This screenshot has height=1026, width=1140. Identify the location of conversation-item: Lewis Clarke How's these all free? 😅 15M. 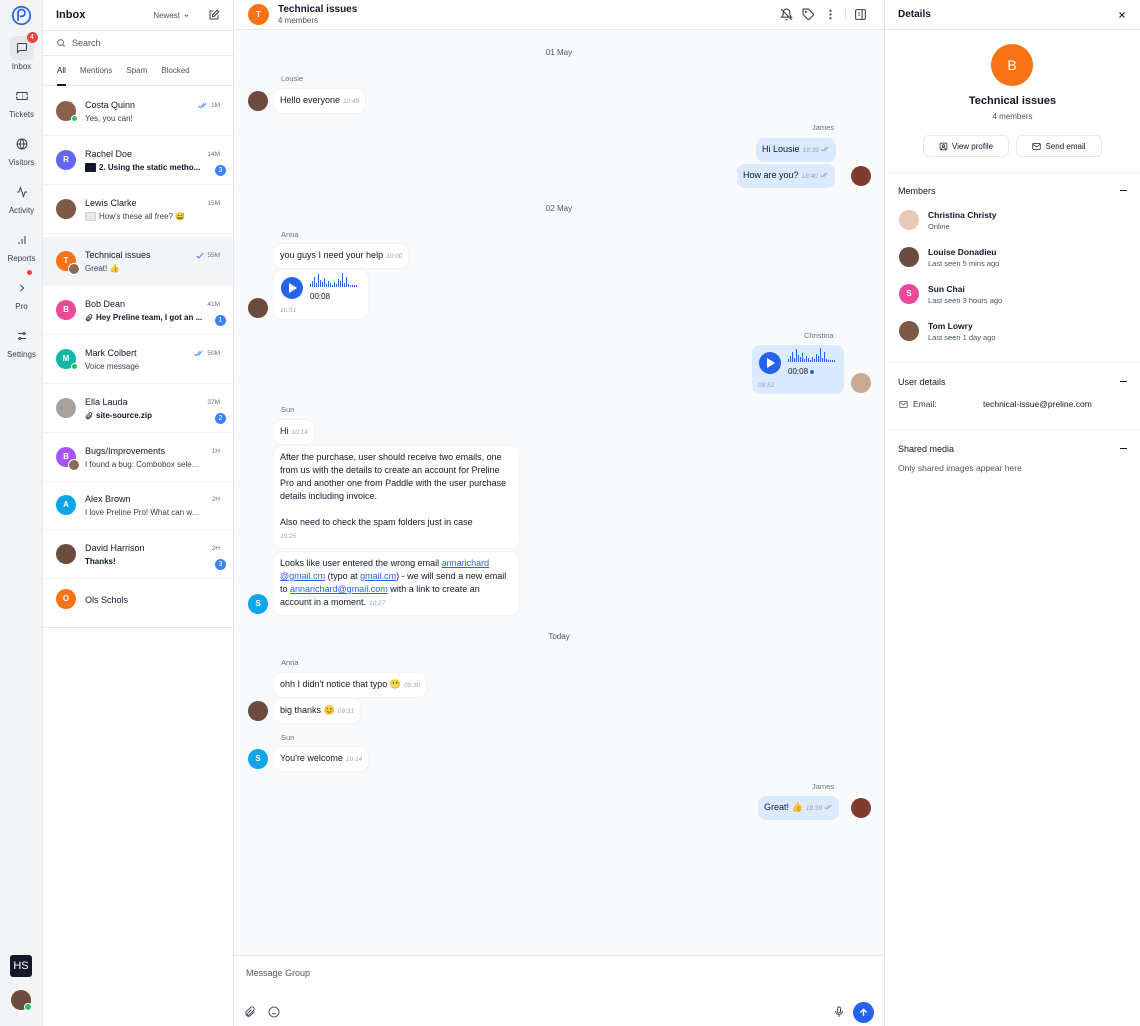
(138, 209).